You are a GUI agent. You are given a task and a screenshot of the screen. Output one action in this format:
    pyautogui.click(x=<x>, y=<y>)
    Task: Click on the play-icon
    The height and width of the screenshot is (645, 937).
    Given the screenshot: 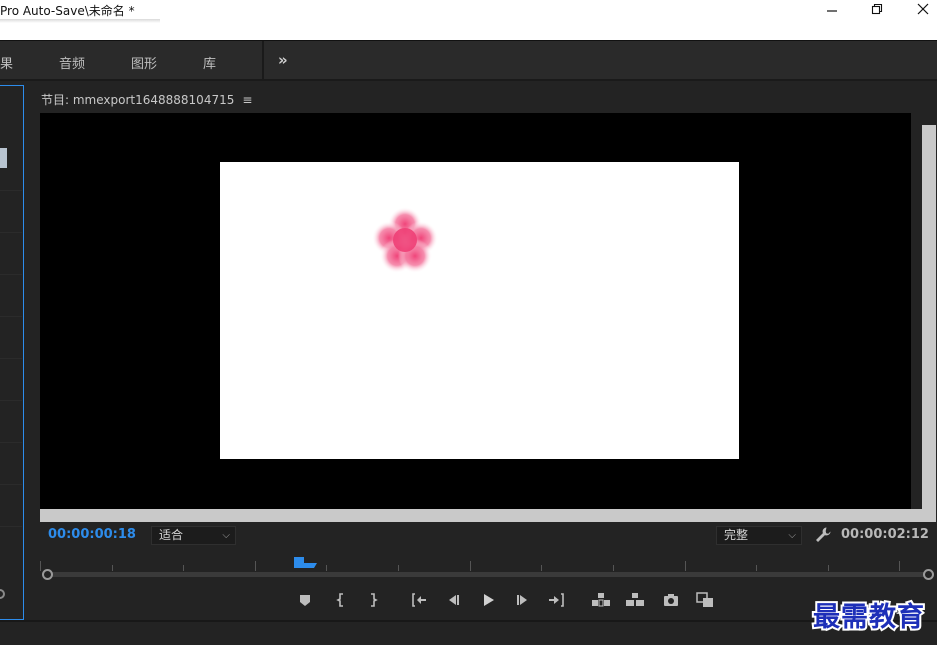 What is the action you would take?
    pyautogui.click(x=489, y=600)
    